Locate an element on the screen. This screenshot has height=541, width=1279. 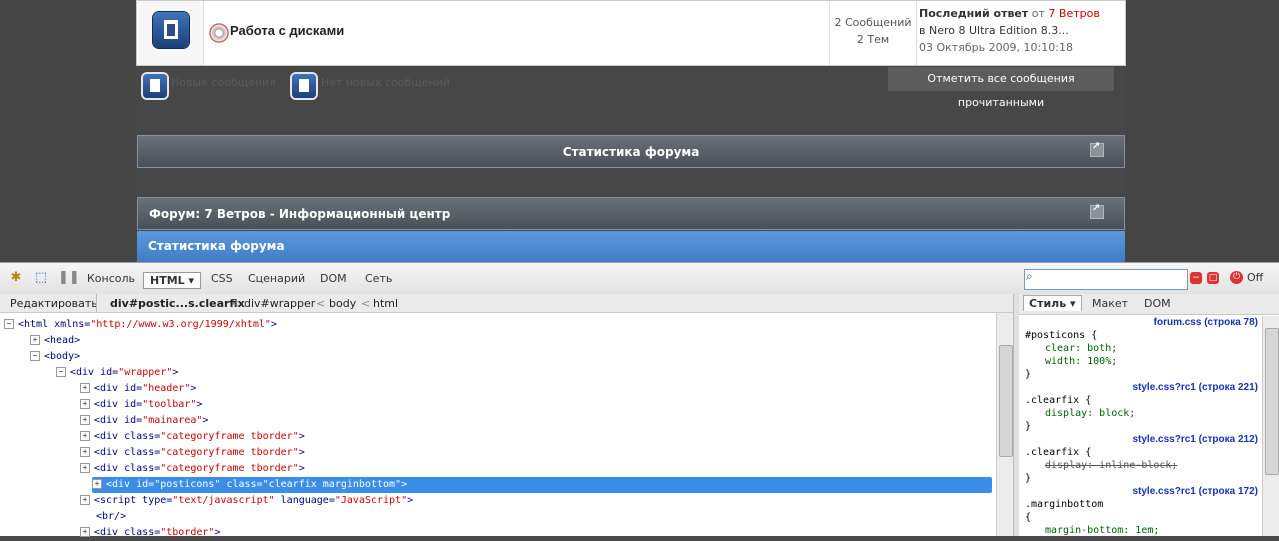
tree-node: + <div class="tborder"> is located at coordinates (150, 533).